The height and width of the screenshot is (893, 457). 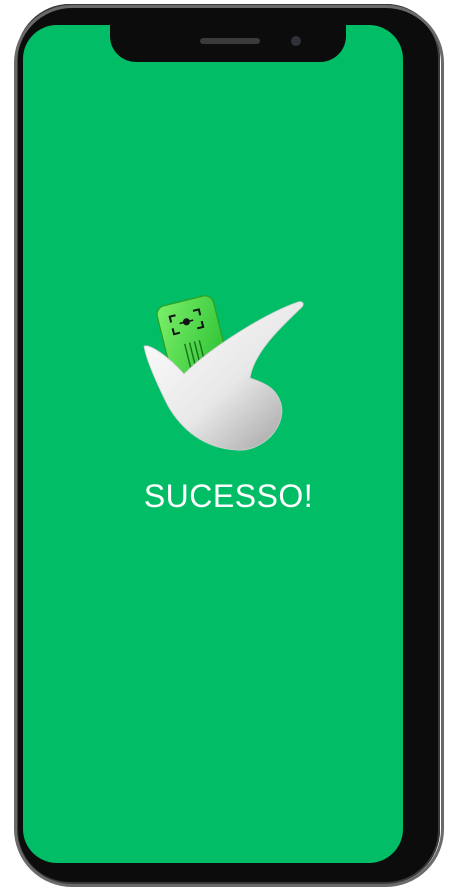 I want to click on speaker-grille, so click(x=230, y=41).